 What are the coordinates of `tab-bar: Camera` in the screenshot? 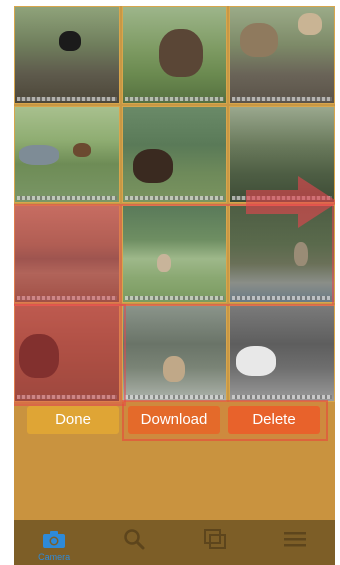 It's located at (174, 542).